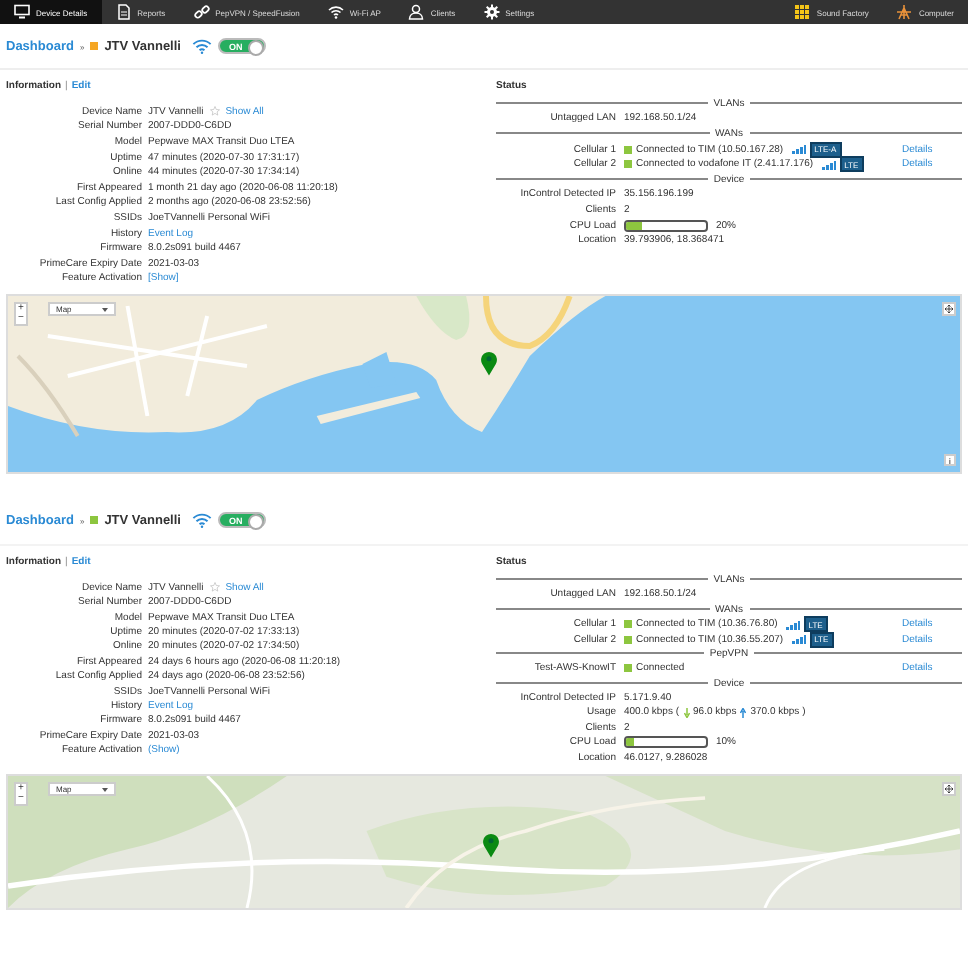  Describe the element at coordinates (201, 12) in the screenshot. I see `chain-link-icon` at that location.